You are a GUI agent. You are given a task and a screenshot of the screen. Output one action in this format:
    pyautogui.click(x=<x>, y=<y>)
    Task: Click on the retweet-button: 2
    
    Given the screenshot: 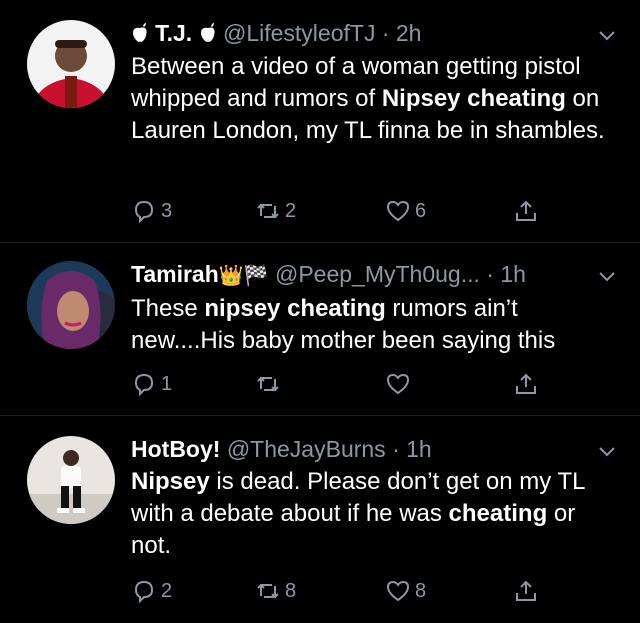 What is the action you would take?
    pyautogui.click(x=275, y=211)
    